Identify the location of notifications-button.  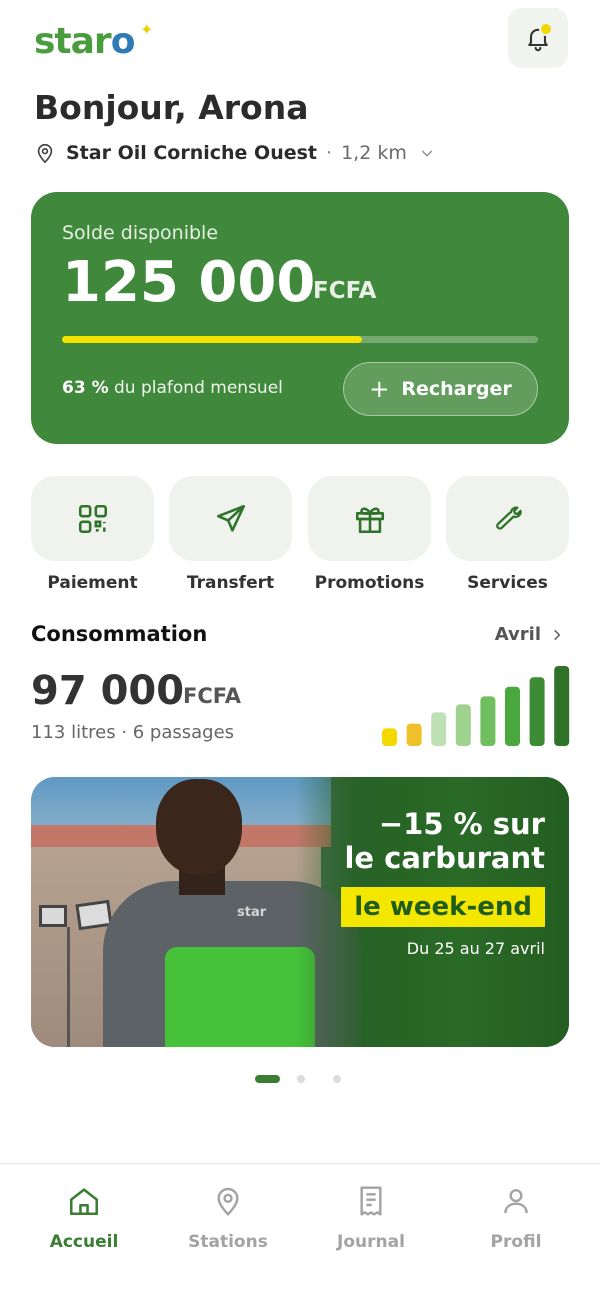
(538, 38).